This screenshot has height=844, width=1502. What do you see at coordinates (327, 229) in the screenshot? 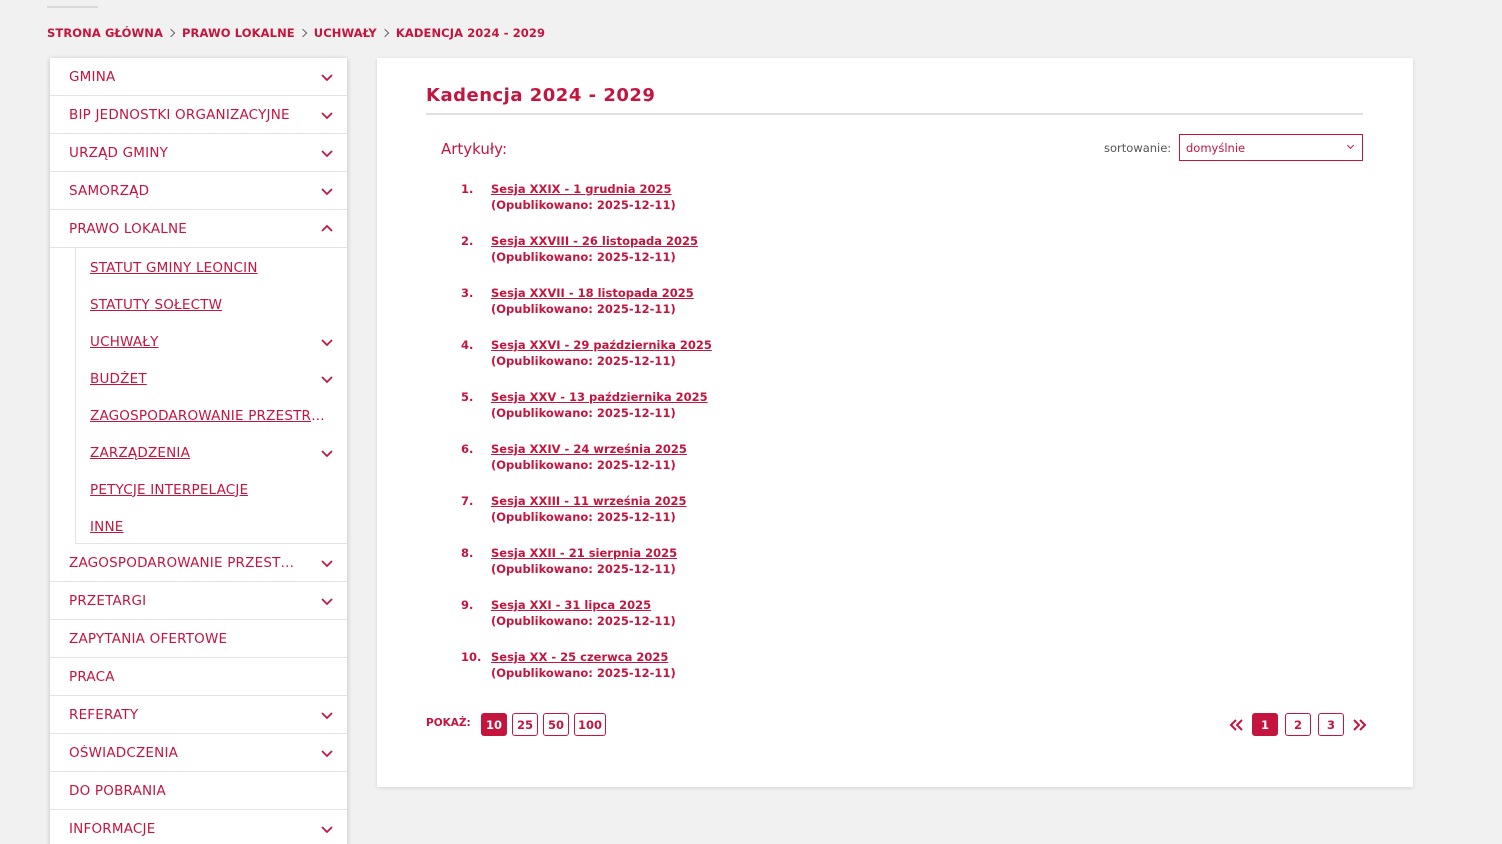
I see `chevron-up-icon` at bounding box center [327, 229].